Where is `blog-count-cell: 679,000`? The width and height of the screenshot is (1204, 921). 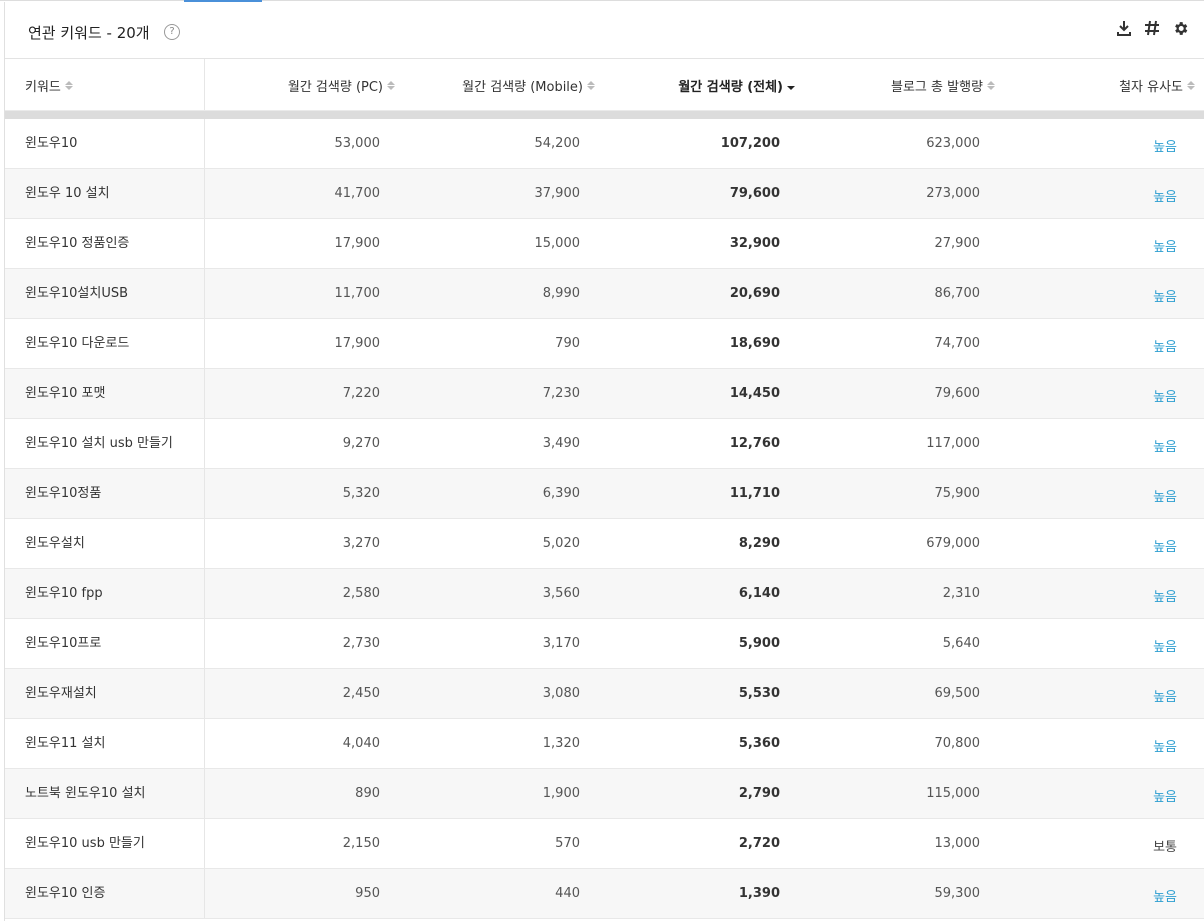 blog-count-cell: 679,000 is located at coordinates (953, 543).